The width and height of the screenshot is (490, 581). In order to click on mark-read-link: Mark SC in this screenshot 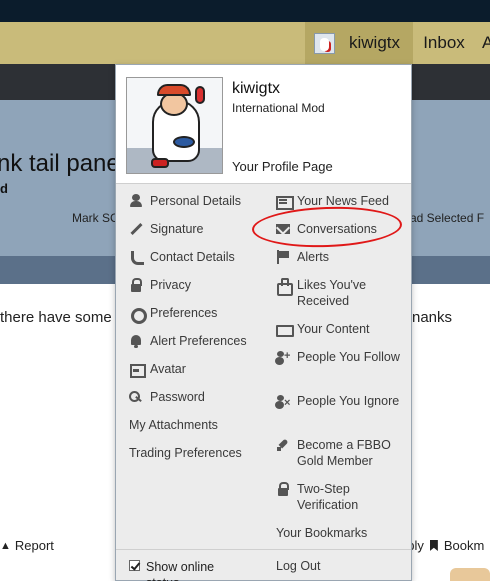, I will do `click(95, 218)`.